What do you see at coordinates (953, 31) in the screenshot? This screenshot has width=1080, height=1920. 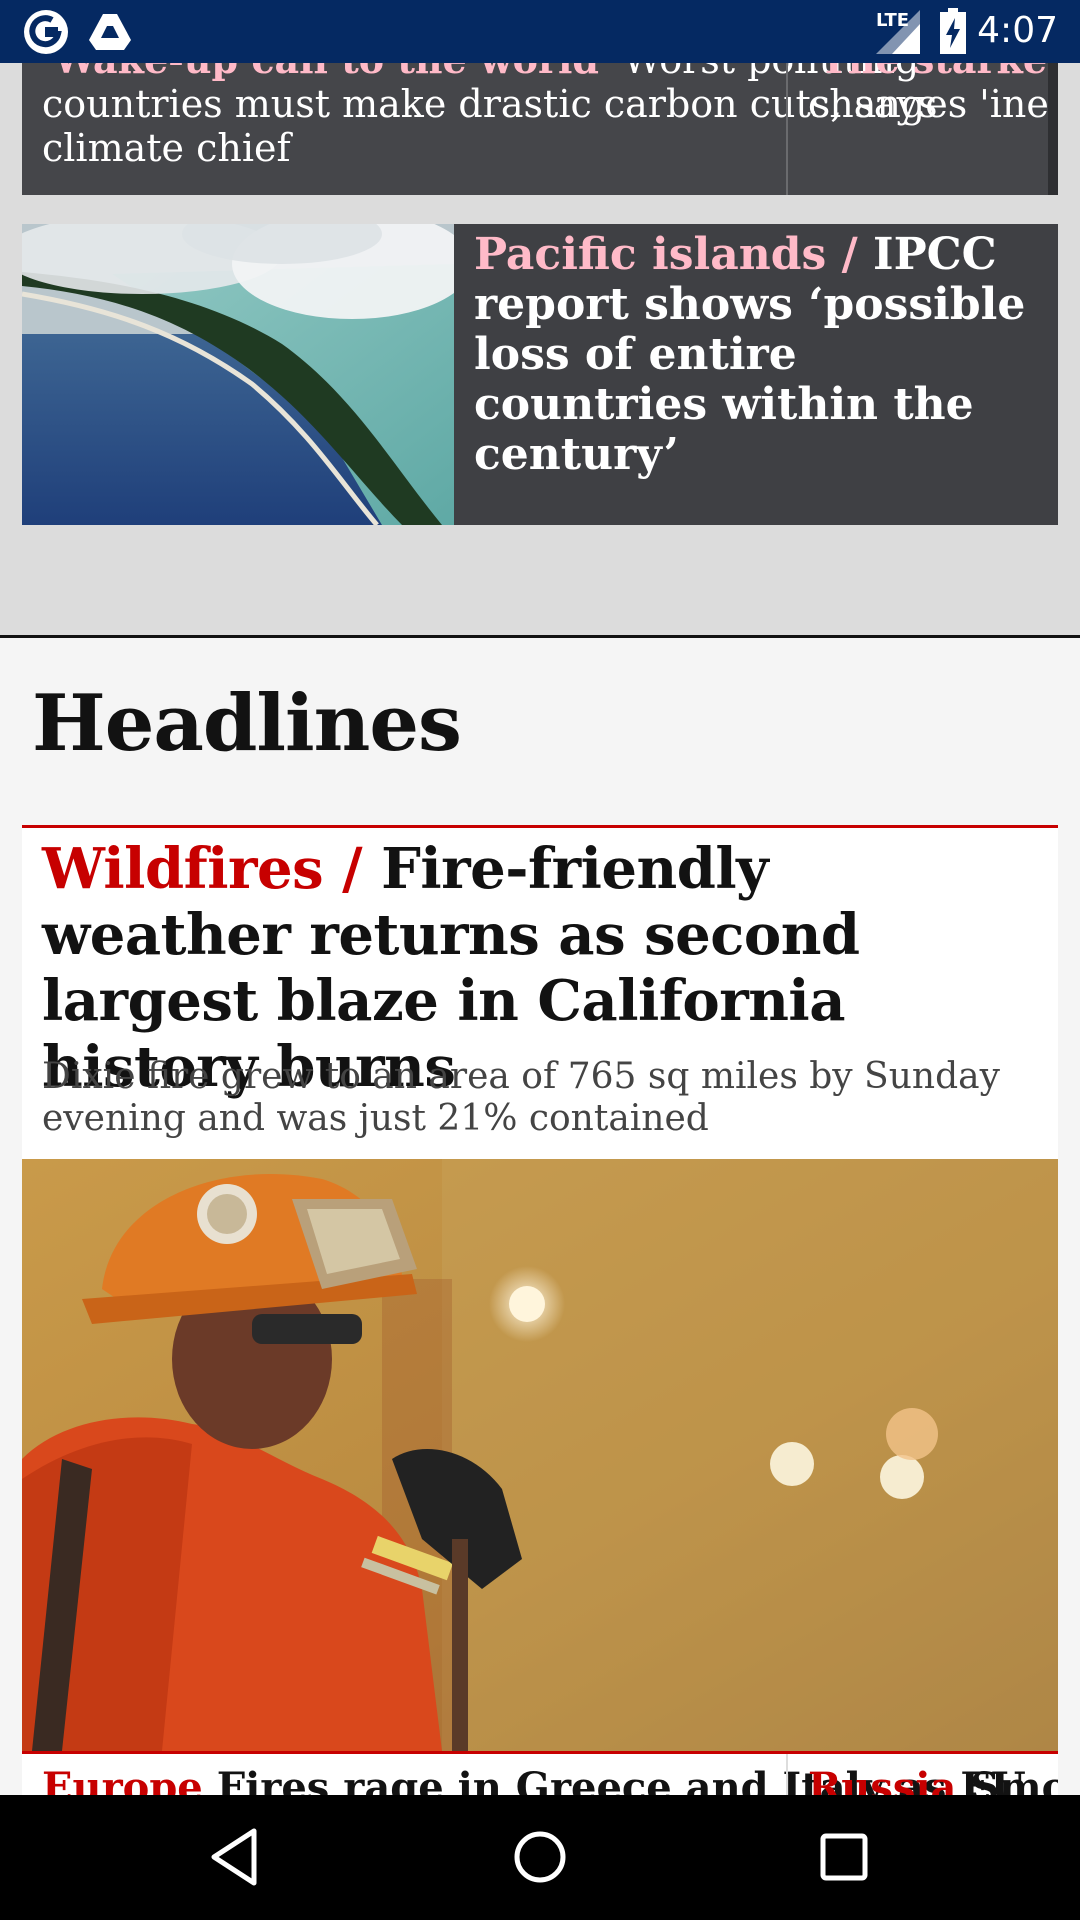 I see `battery-charging-icon` at bounding box center [953, 31].